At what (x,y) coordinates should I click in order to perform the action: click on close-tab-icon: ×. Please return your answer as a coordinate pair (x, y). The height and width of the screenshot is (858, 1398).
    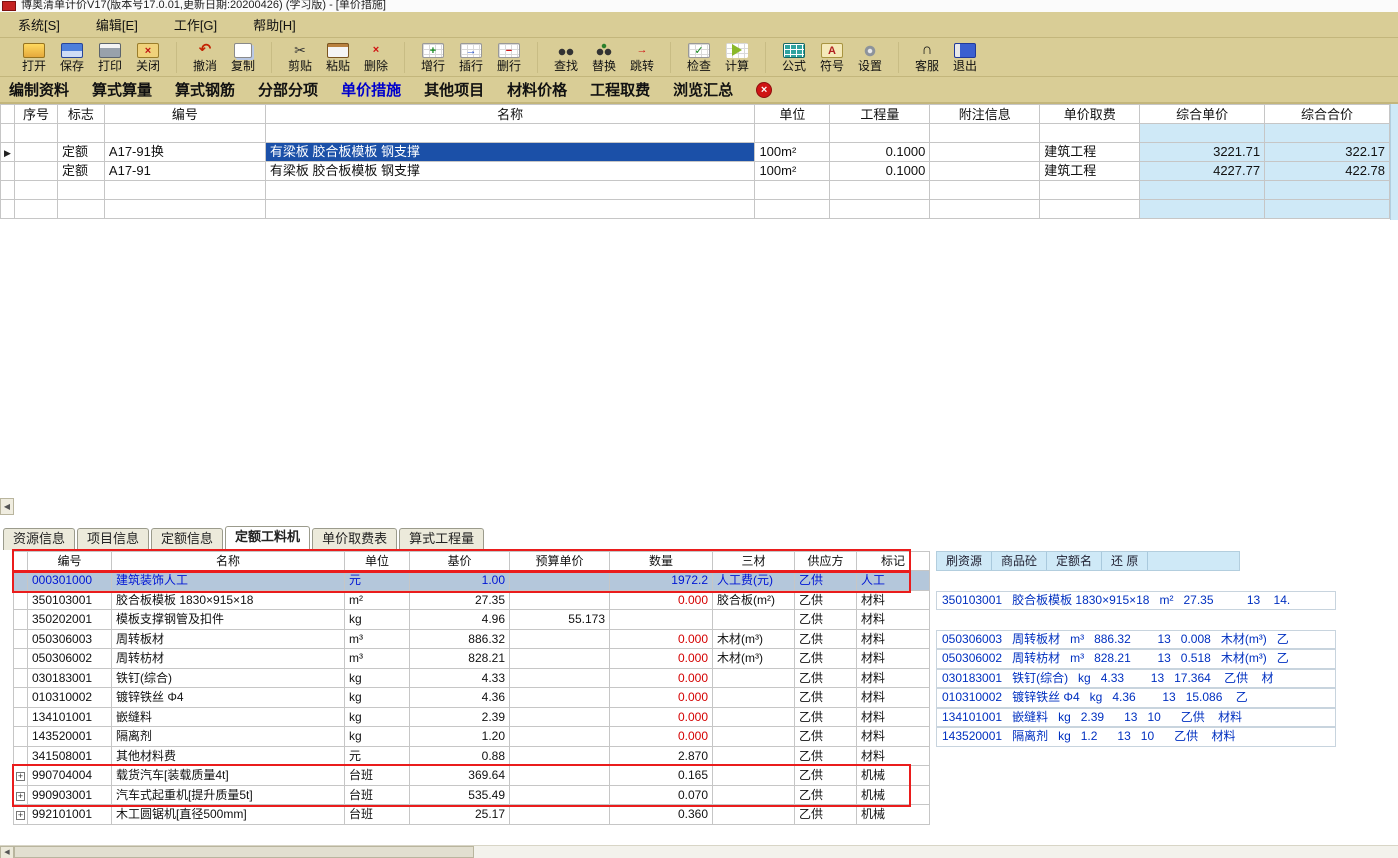
    Looking at the image, I should click on (764, 89).